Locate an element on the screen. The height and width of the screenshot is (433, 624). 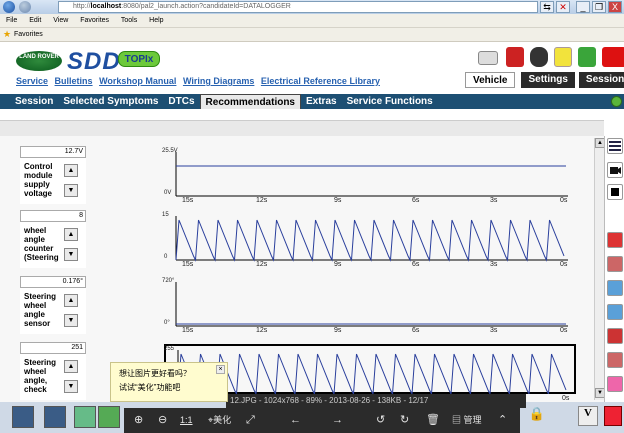
menu-help: Help is located at coordinates (156, 20).